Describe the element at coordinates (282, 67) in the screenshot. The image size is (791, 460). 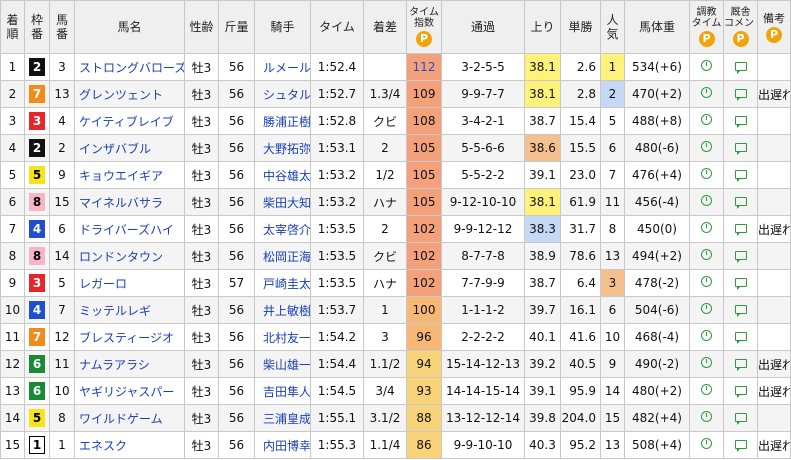
I see `jockey-link: ルメール` at that location.